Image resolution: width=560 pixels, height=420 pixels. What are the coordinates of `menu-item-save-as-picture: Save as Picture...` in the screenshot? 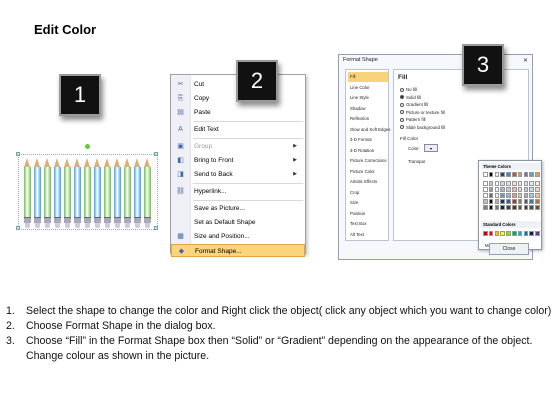 It's located at (238, 208).